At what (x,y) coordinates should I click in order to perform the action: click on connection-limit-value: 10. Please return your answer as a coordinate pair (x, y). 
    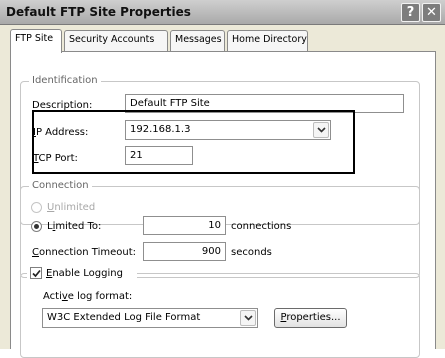
    Looking at the image, I should click on (214, 225).